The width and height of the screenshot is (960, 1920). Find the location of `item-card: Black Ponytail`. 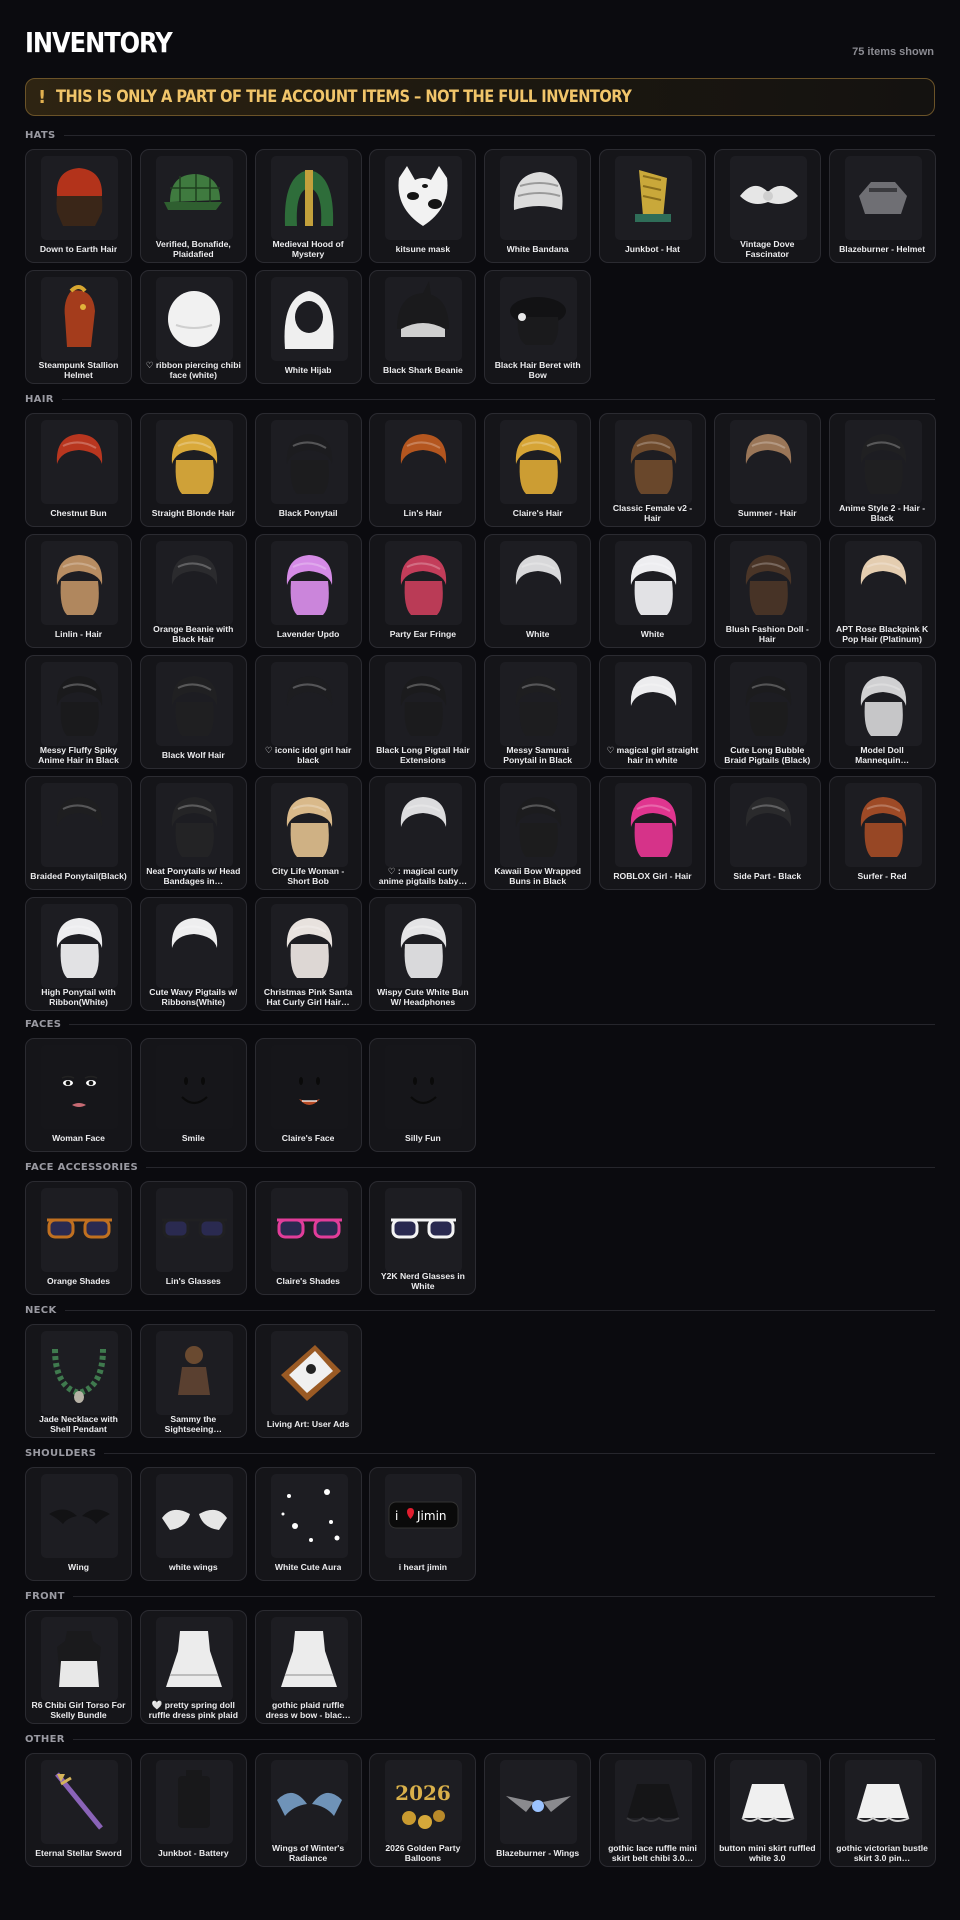

item-card: Black Ponytail is located at coordinates (308, 470).